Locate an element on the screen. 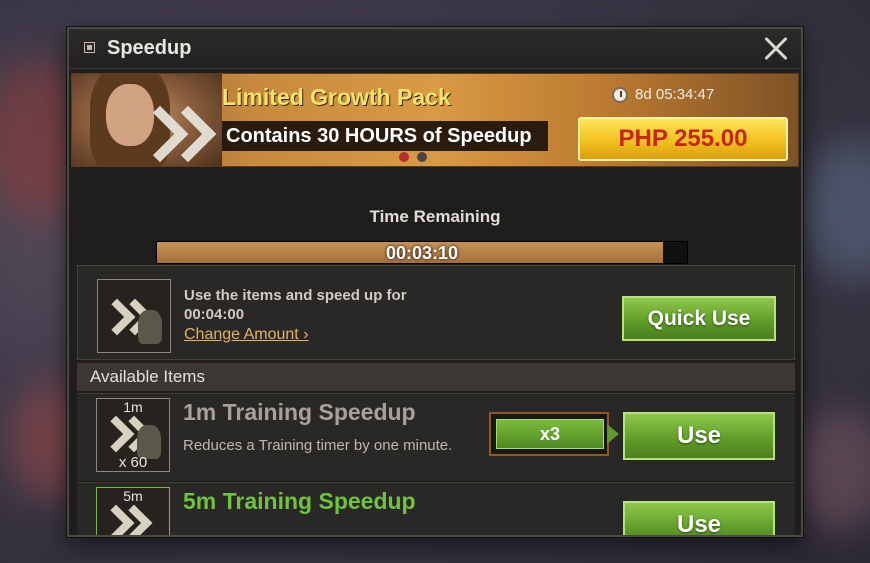  time-remaining-label: Time Remaining is located at coordinates (435, 216).